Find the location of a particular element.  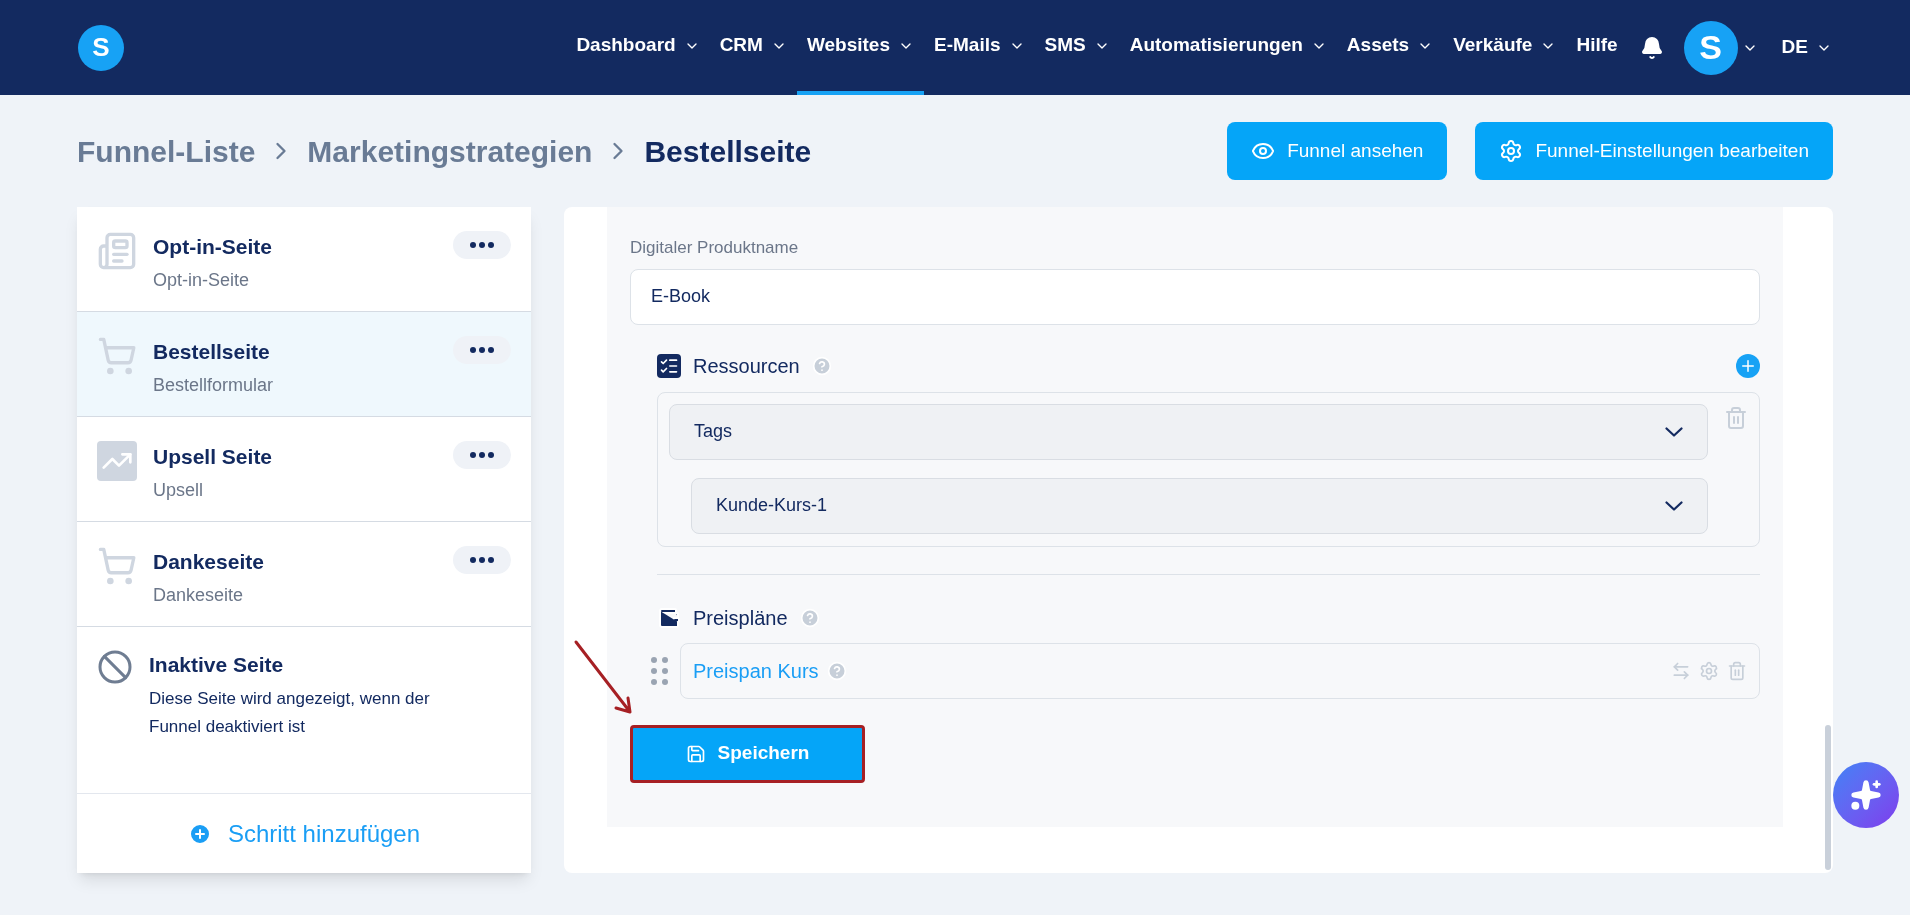

nav-item: Assets is located at coordinates (1390, 47).